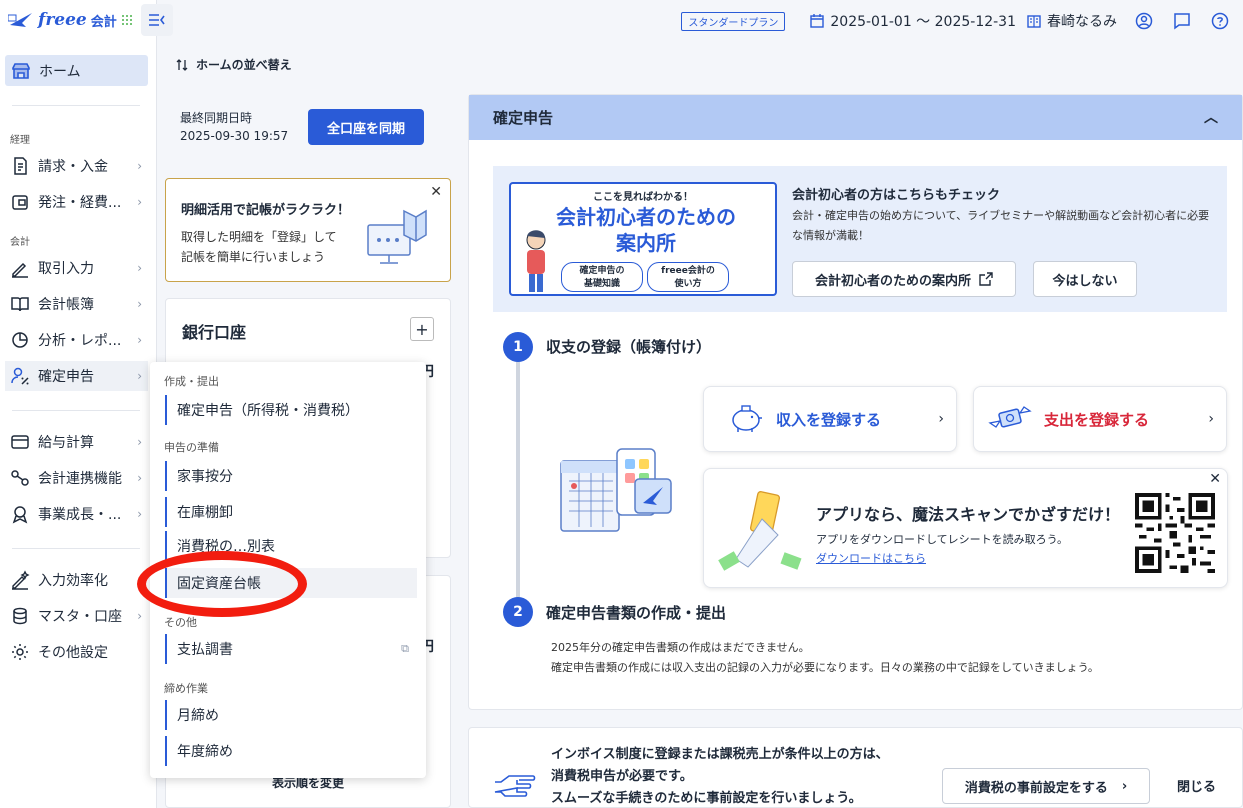 The width and height of the screenshot is (1243, 808). Describe the element at coordinates (76, 268) in the screenshot. I see `sidebar-item-transaction-entry: 取引入力 ›` at that location.